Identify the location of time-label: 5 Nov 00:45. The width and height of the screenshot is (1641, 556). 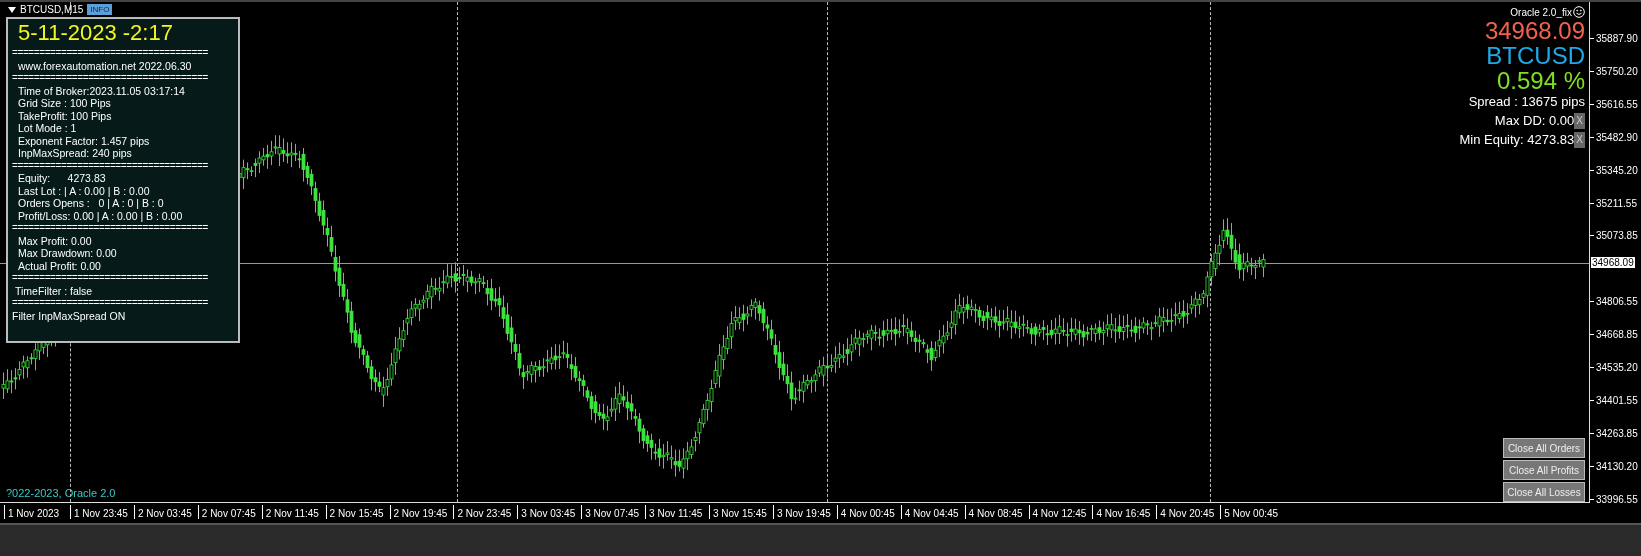
(1251, 513).